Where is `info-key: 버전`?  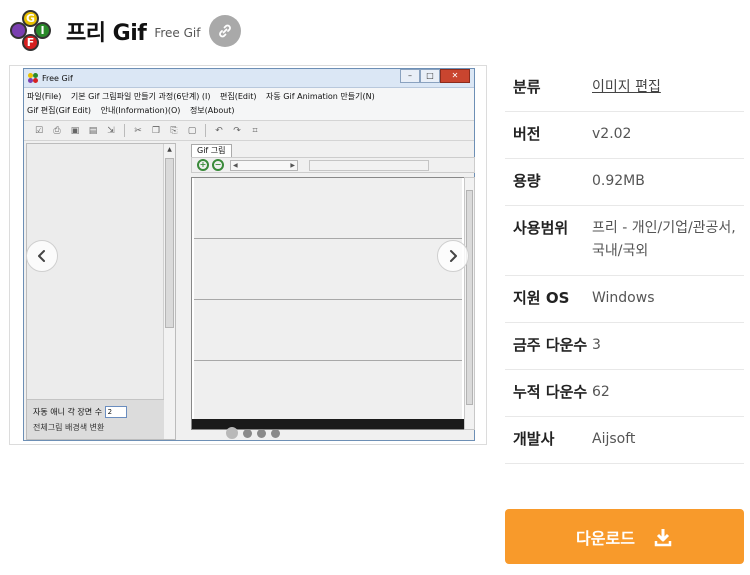
info-key: 버전 is located at coordinates (527, 134).